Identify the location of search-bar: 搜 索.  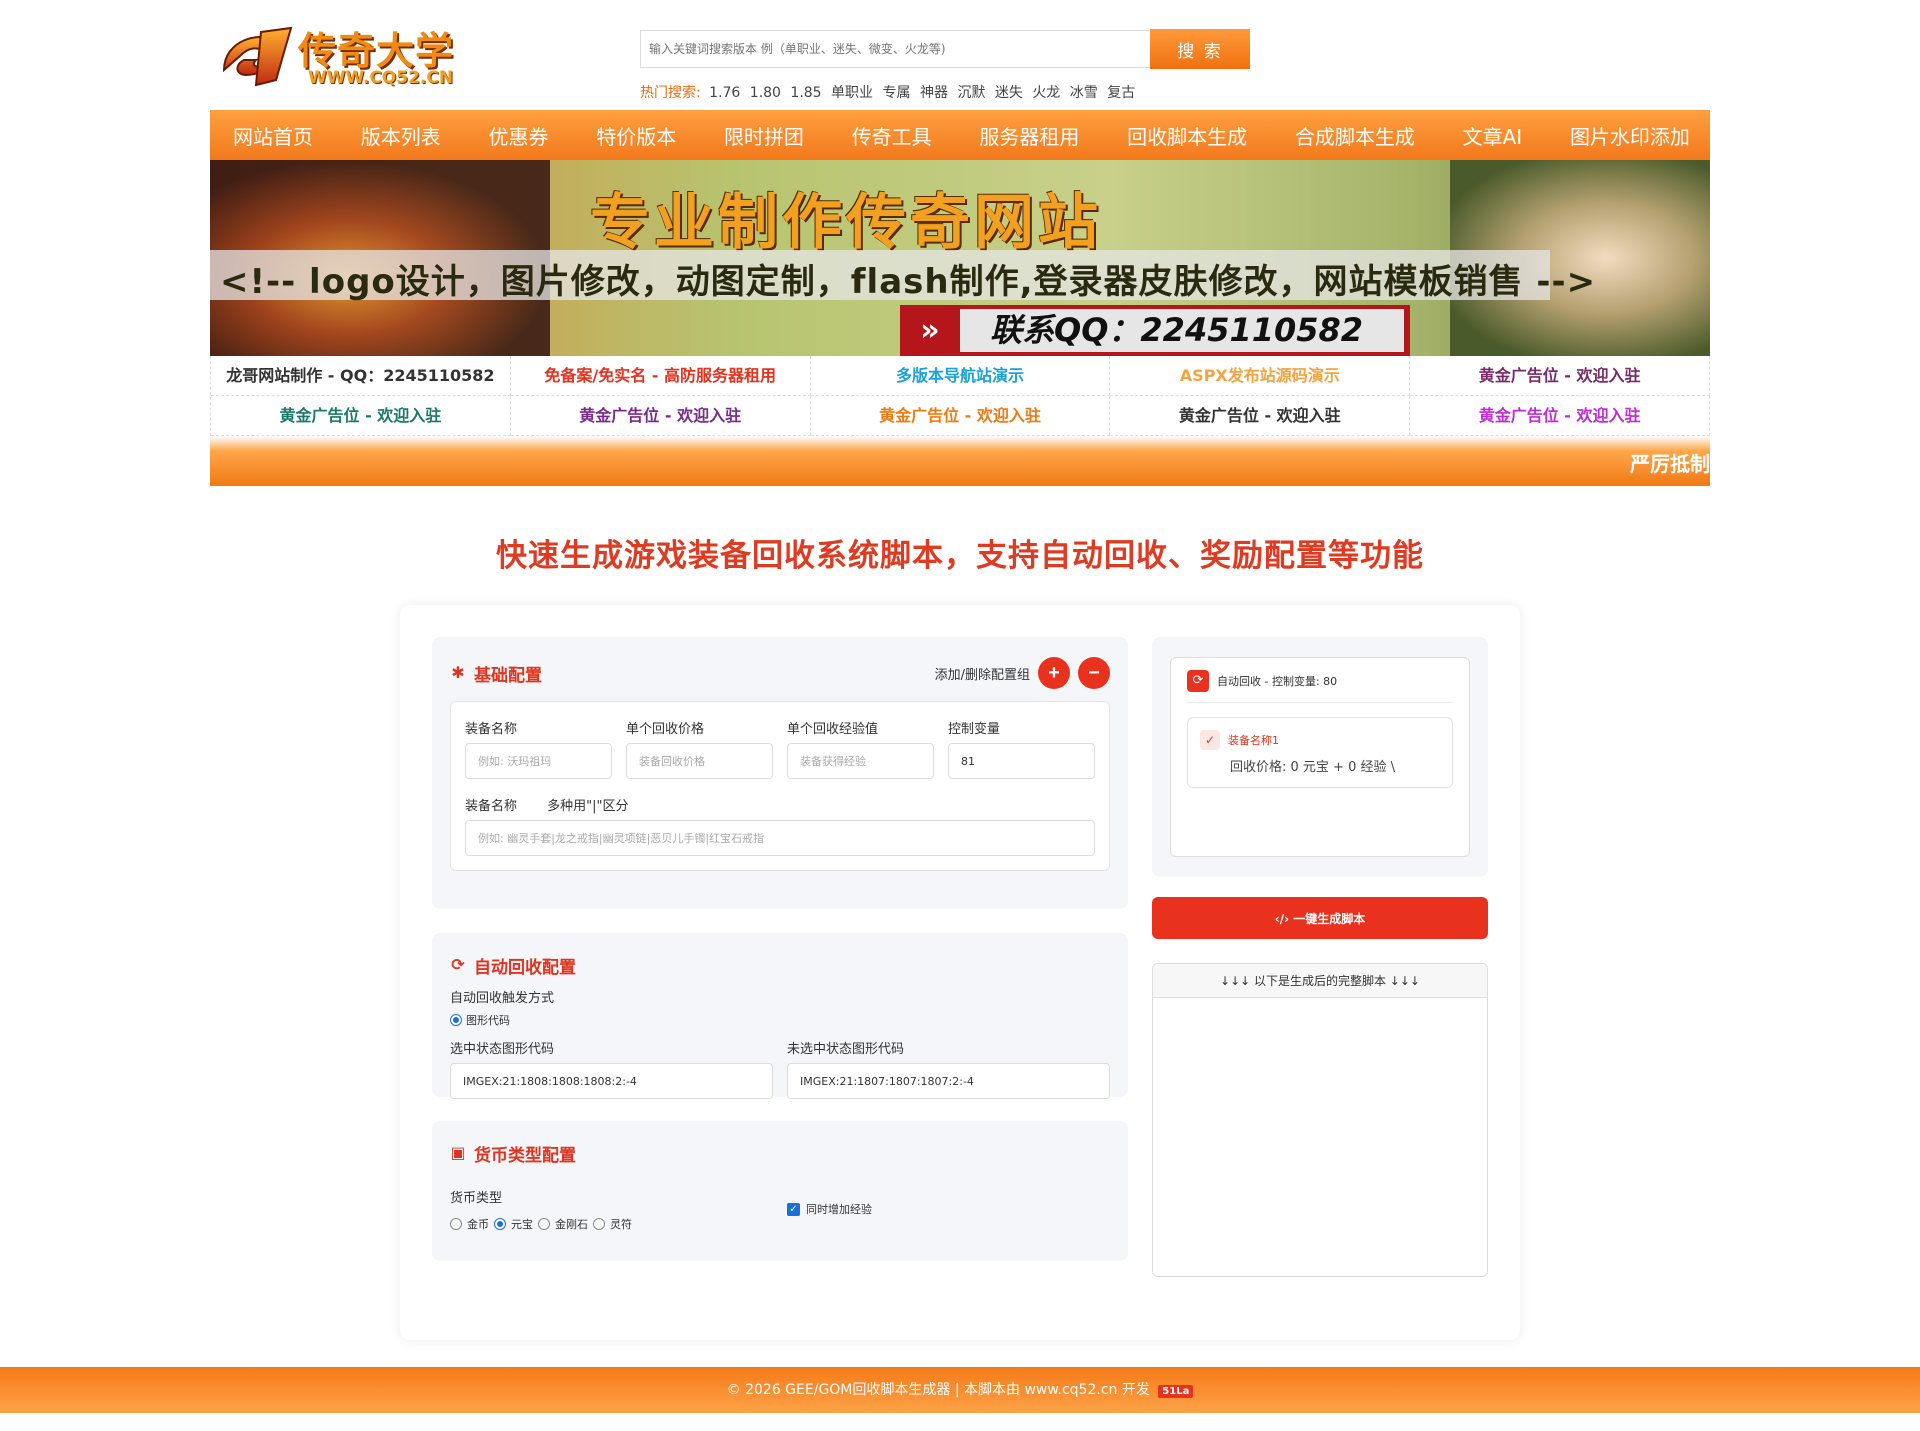
(945, 49).